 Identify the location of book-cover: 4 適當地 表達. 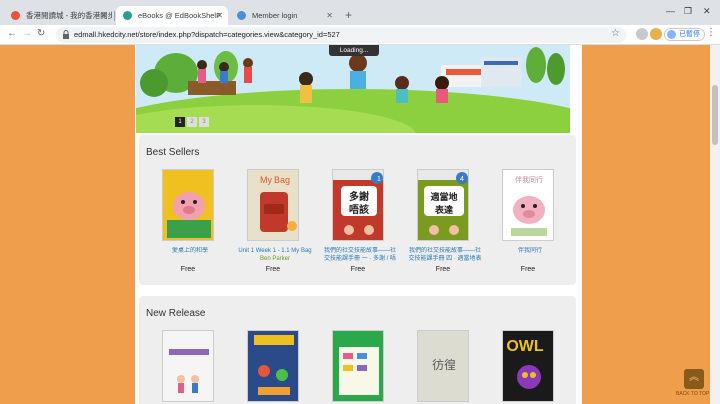
(443, 205).